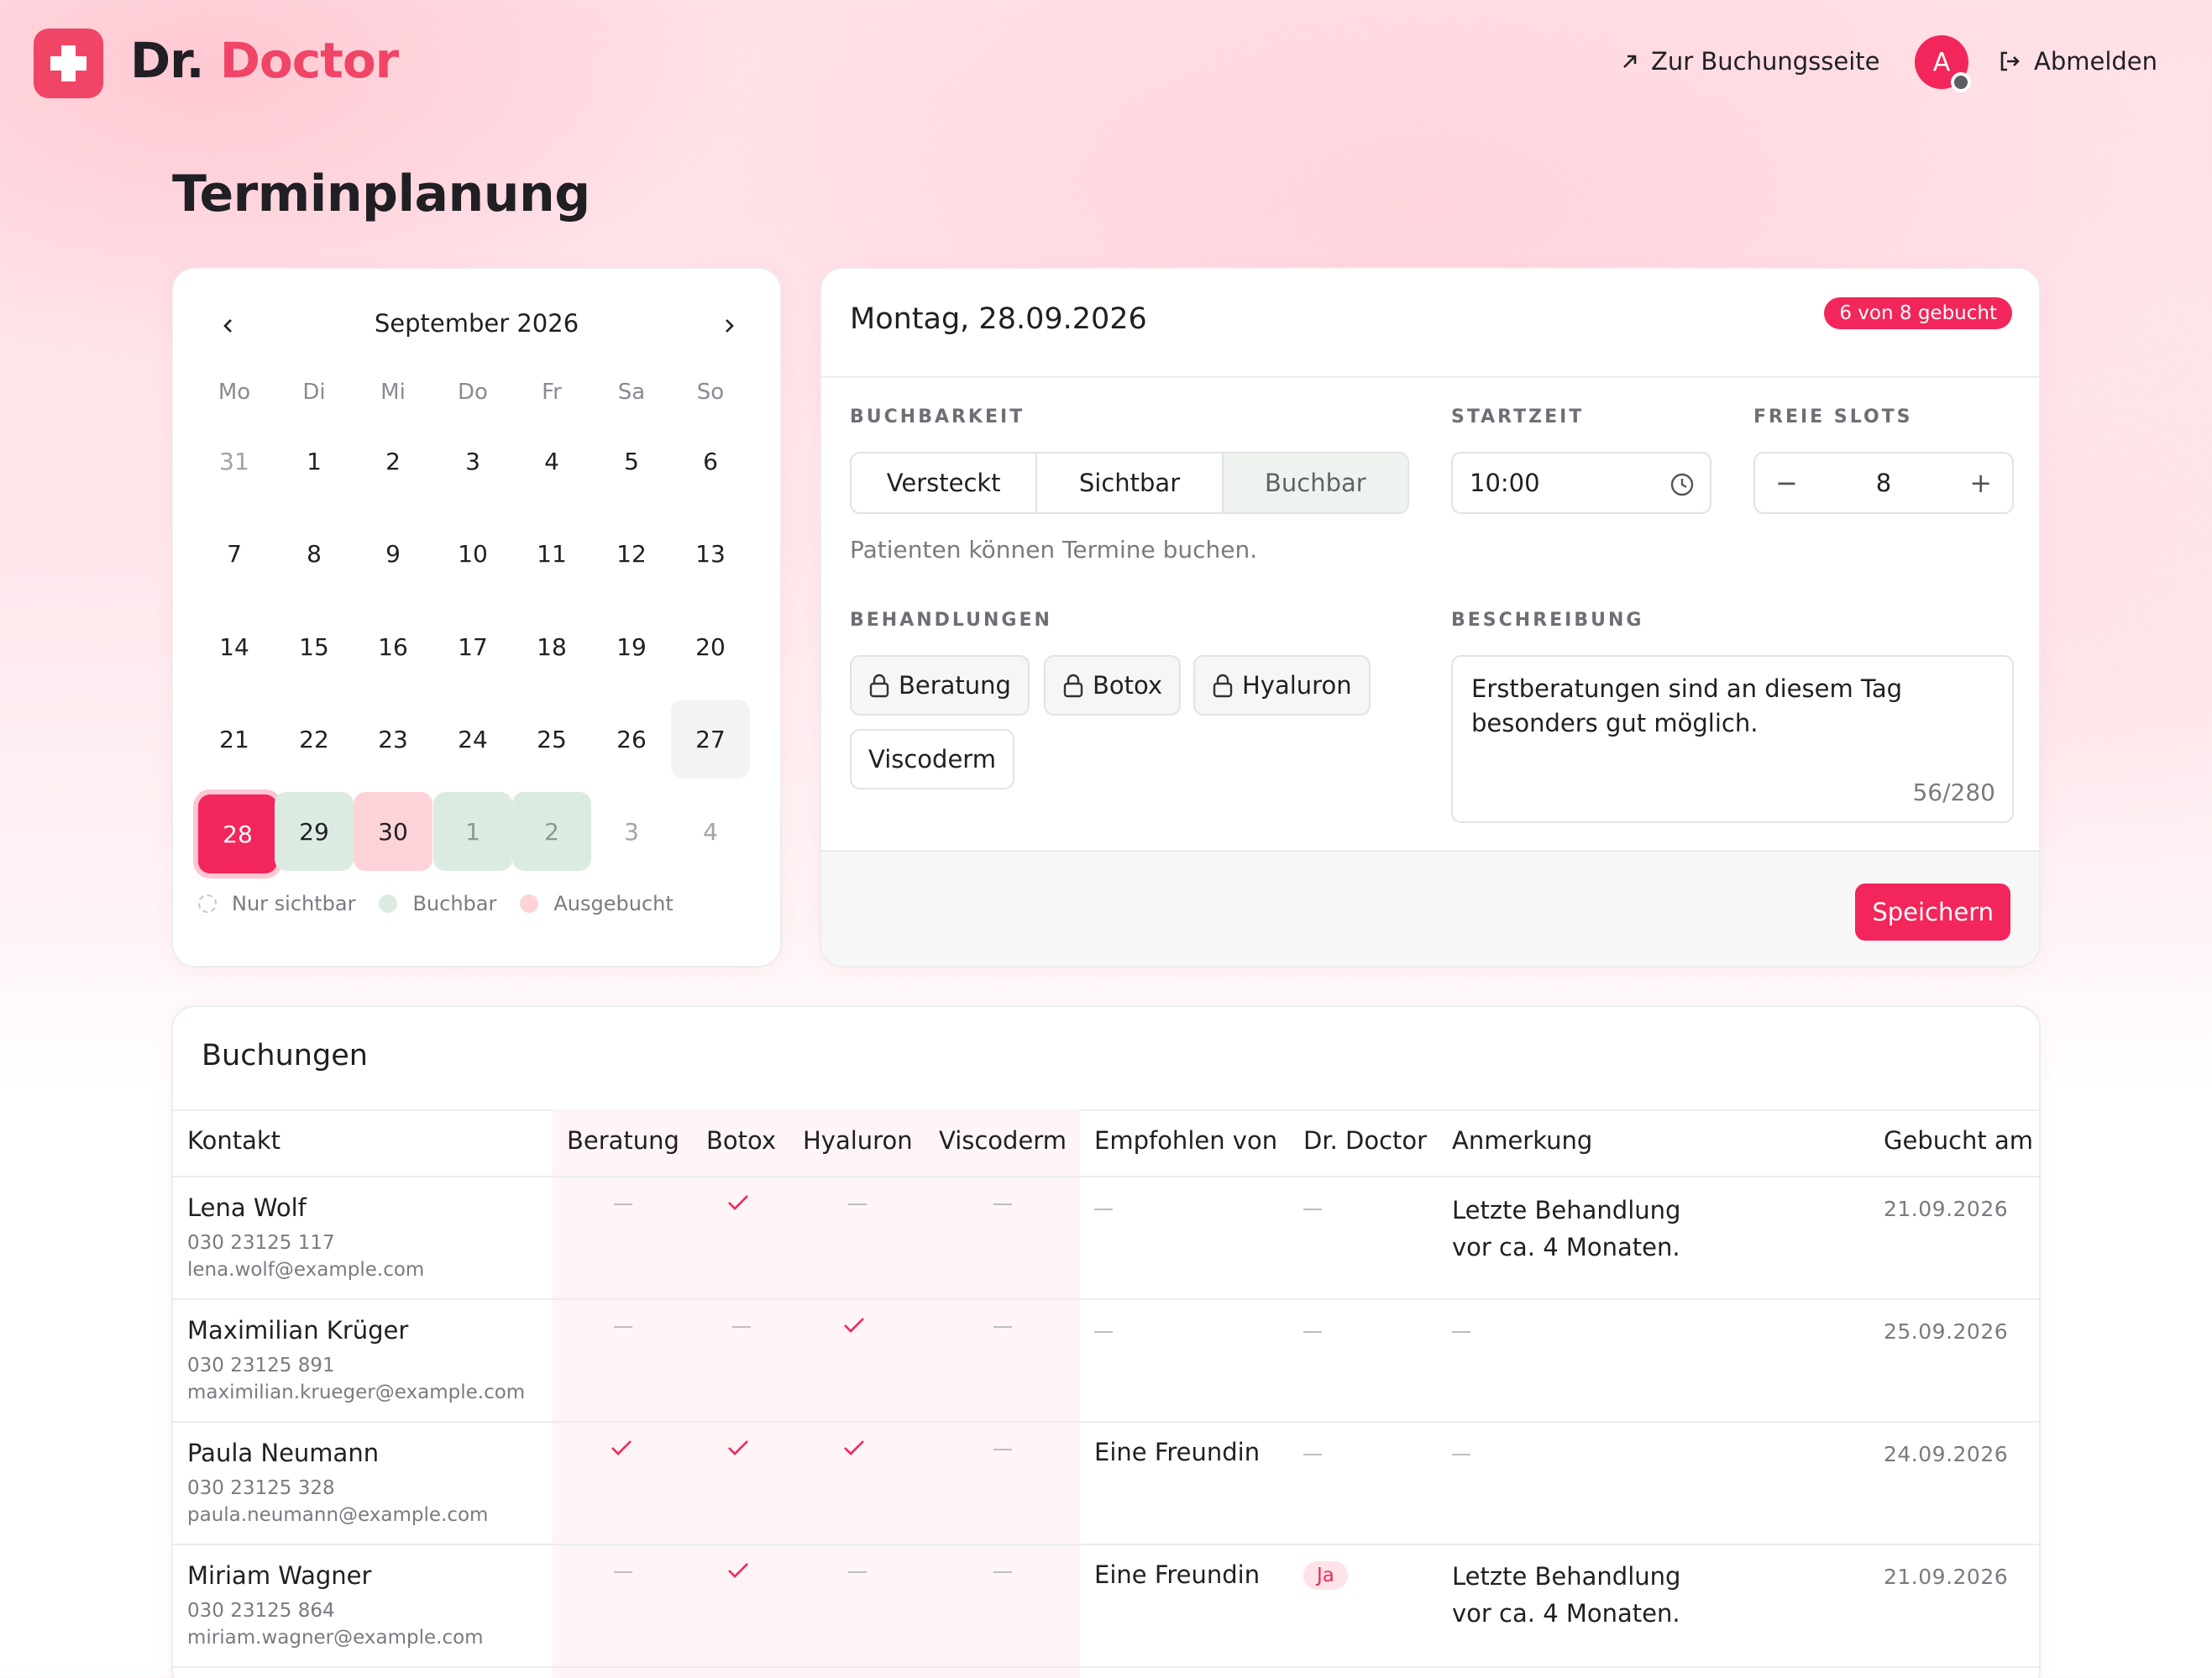  I want to click on treatment-chip-beratung: Beratung, so click(940, 685).